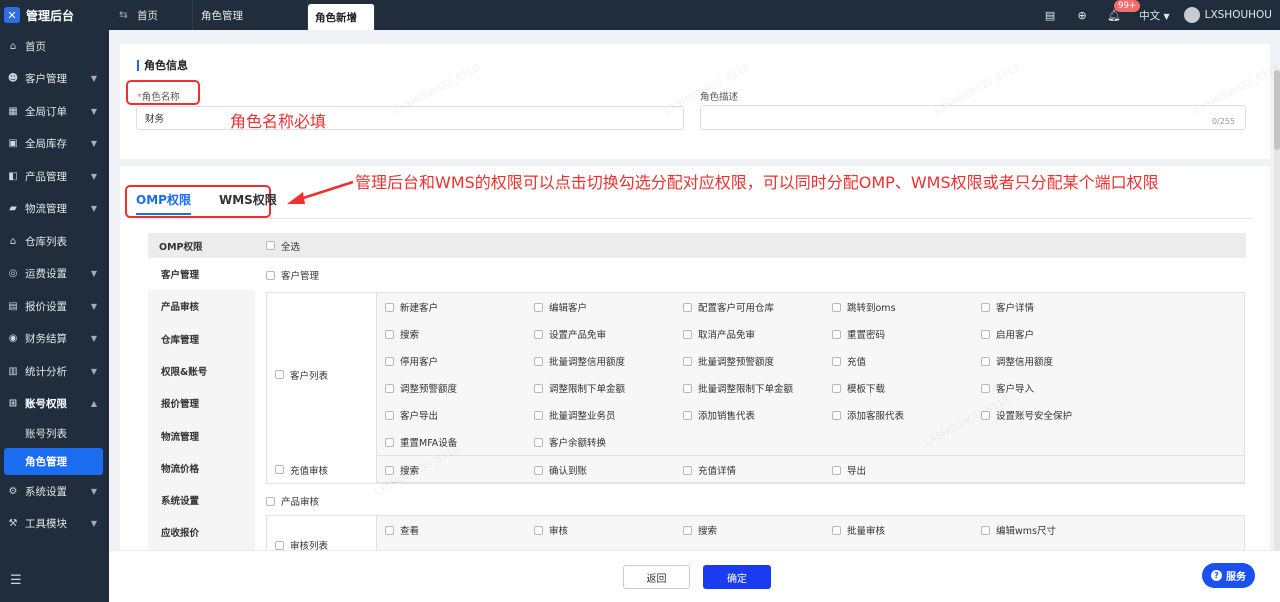 The width and height of the screenshot is (1280, 602). I want to click on tab-role-management: 角色管理, so click(250, 15).